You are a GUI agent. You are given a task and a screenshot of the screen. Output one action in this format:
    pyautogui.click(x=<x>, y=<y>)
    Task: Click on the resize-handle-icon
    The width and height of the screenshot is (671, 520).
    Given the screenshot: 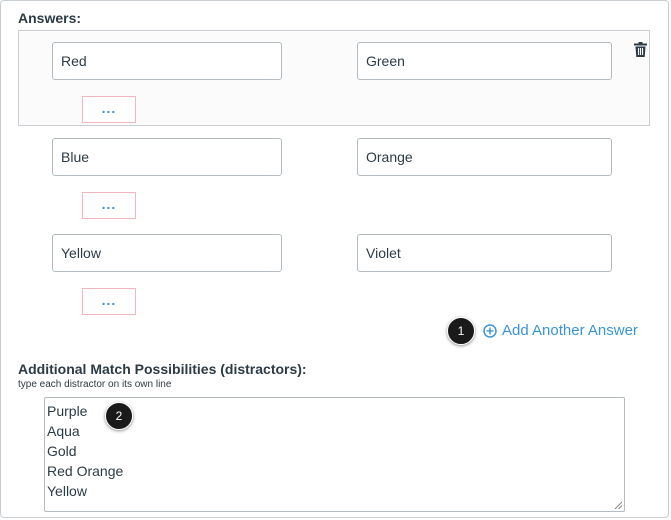 What is the action you would take?
    pyautogui.click(x=618, y=505)
    